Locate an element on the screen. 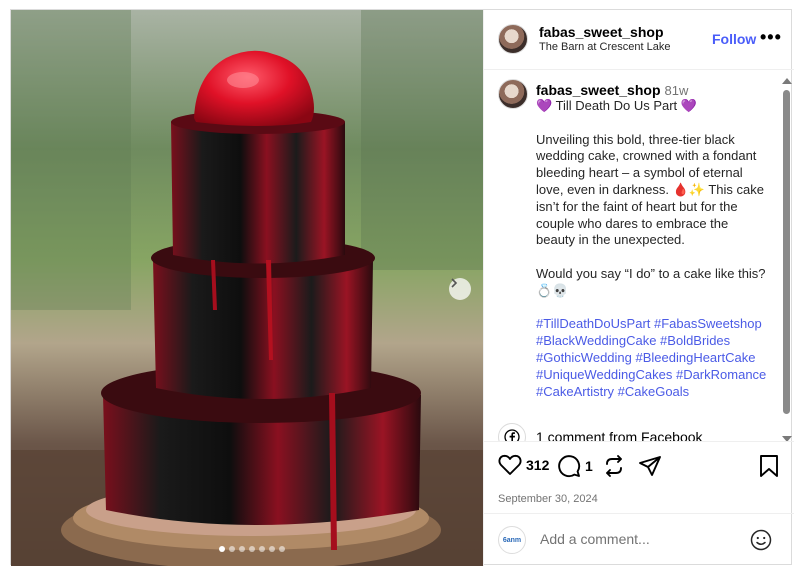 The width and height of the screenshot is (800, 573). share-icon is located at coordinates (614, 466).